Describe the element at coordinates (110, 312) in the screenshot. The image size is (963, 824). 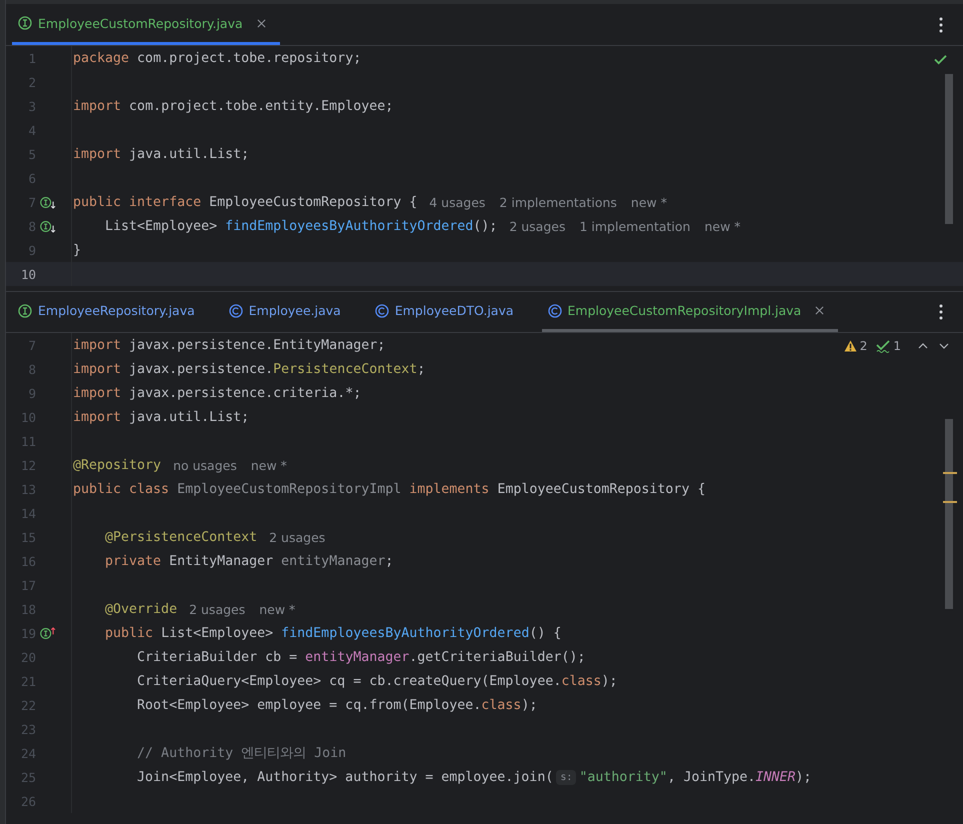
I see `file-tab: EmployeeRepository.java` at that location.